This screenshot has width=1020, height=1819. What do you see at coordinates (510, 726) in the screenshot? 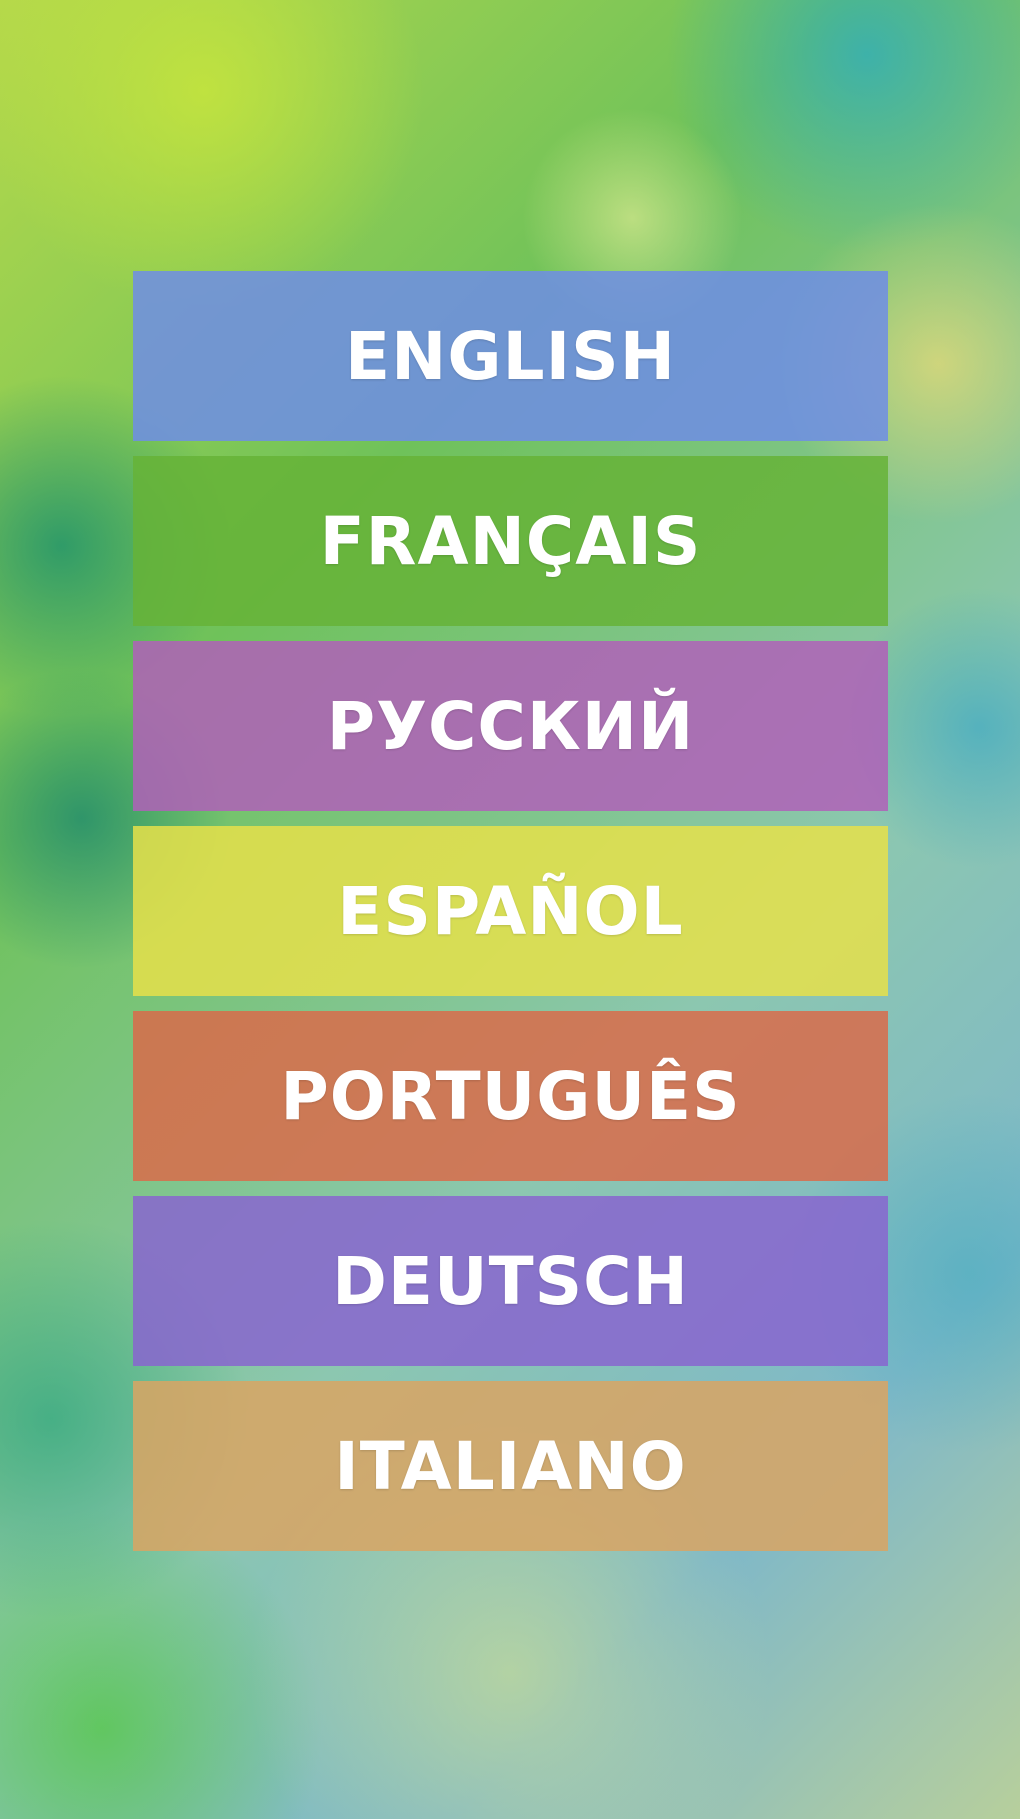
I see `language-button-russian: РУССКИЙ` at bounding box center [510, 726].